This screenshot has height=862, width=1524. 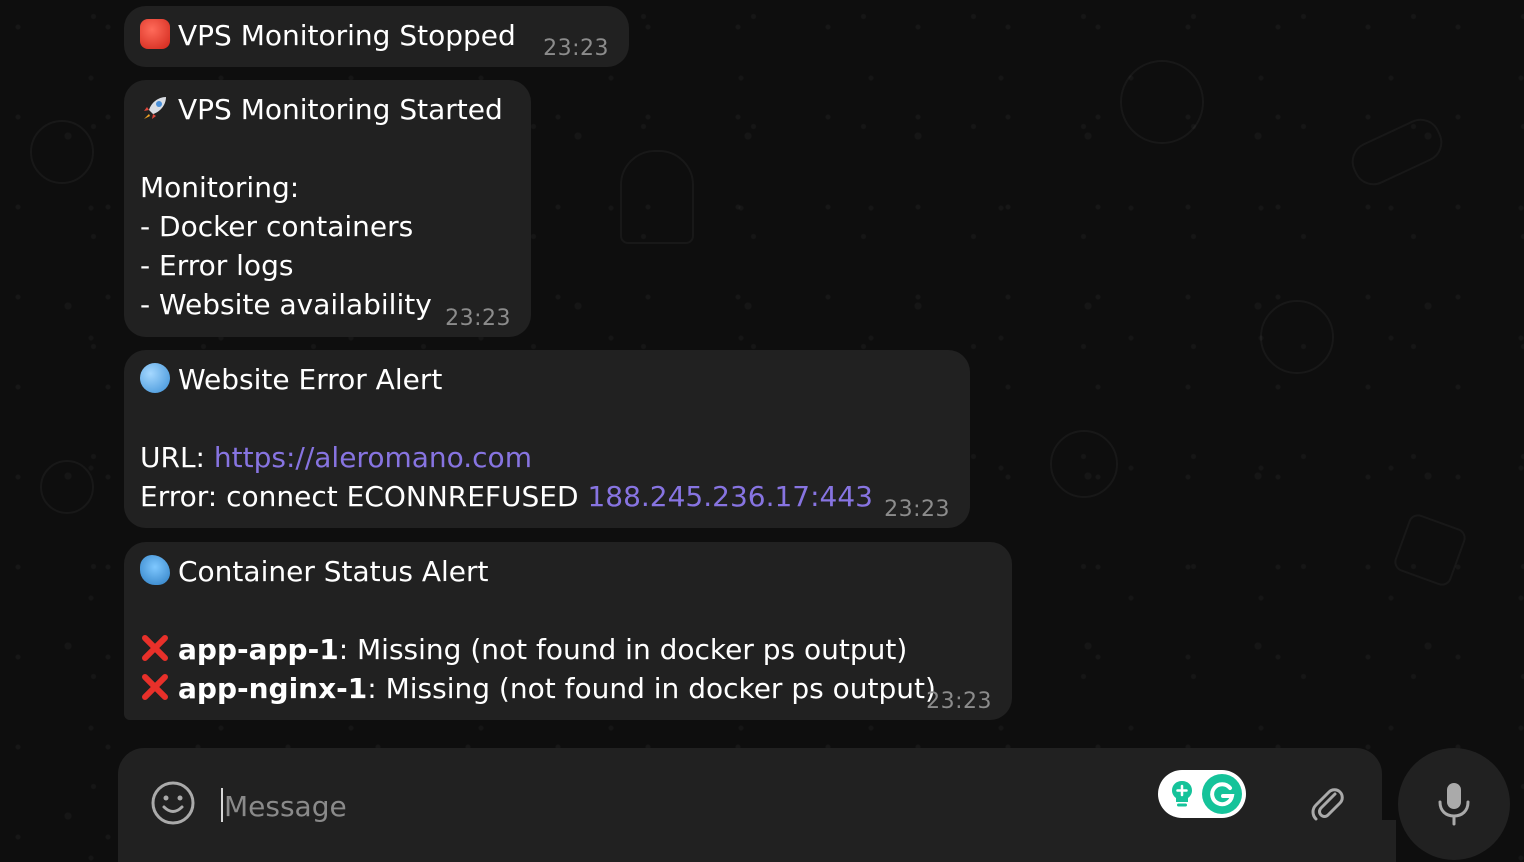 I want to click on attach-button, so click(x=1327, y=803).